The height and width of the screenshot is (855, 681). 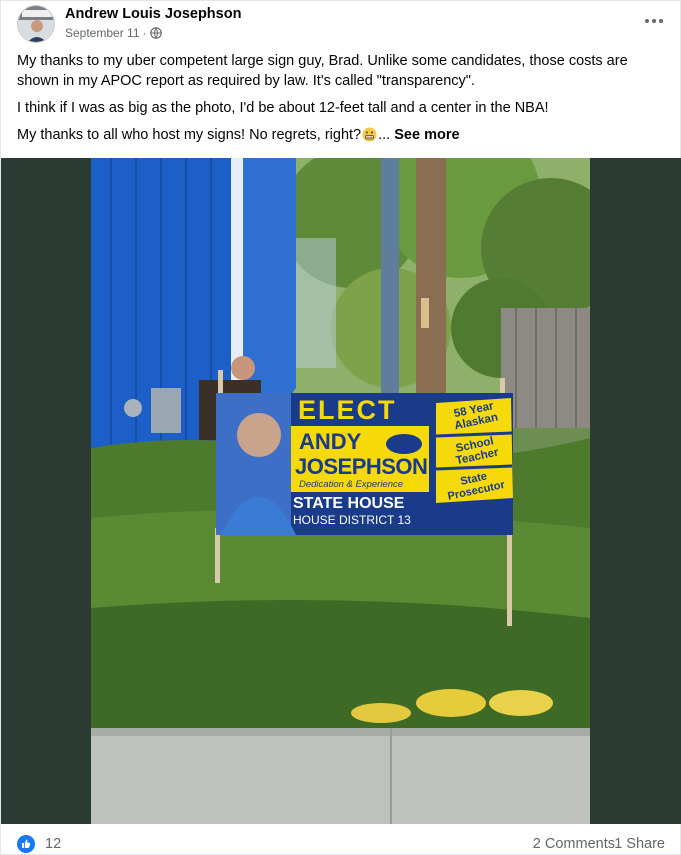 What do you see at coordinates (361, 466) in the screenshot?
I see `sign-last-name: JOSEPHSON` at bounding box center [361, 466].